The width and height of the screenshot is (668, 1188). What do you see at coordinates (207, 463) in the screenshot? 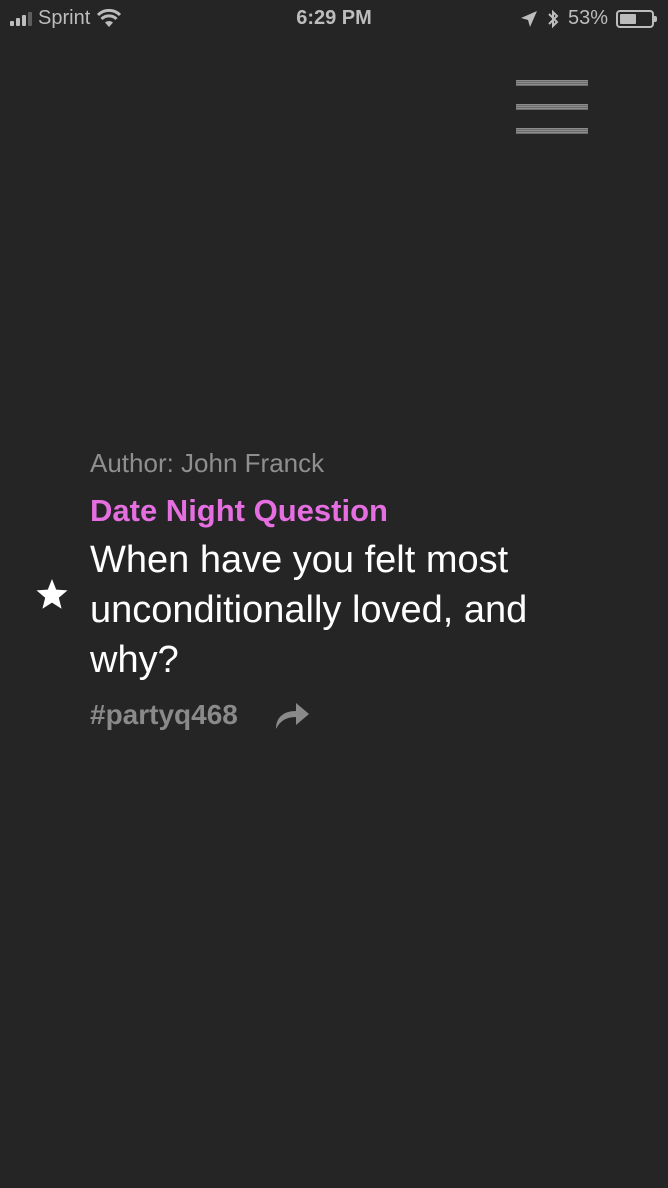
I see `author-label: Author: John Franck` at bounding box center [207, 463].